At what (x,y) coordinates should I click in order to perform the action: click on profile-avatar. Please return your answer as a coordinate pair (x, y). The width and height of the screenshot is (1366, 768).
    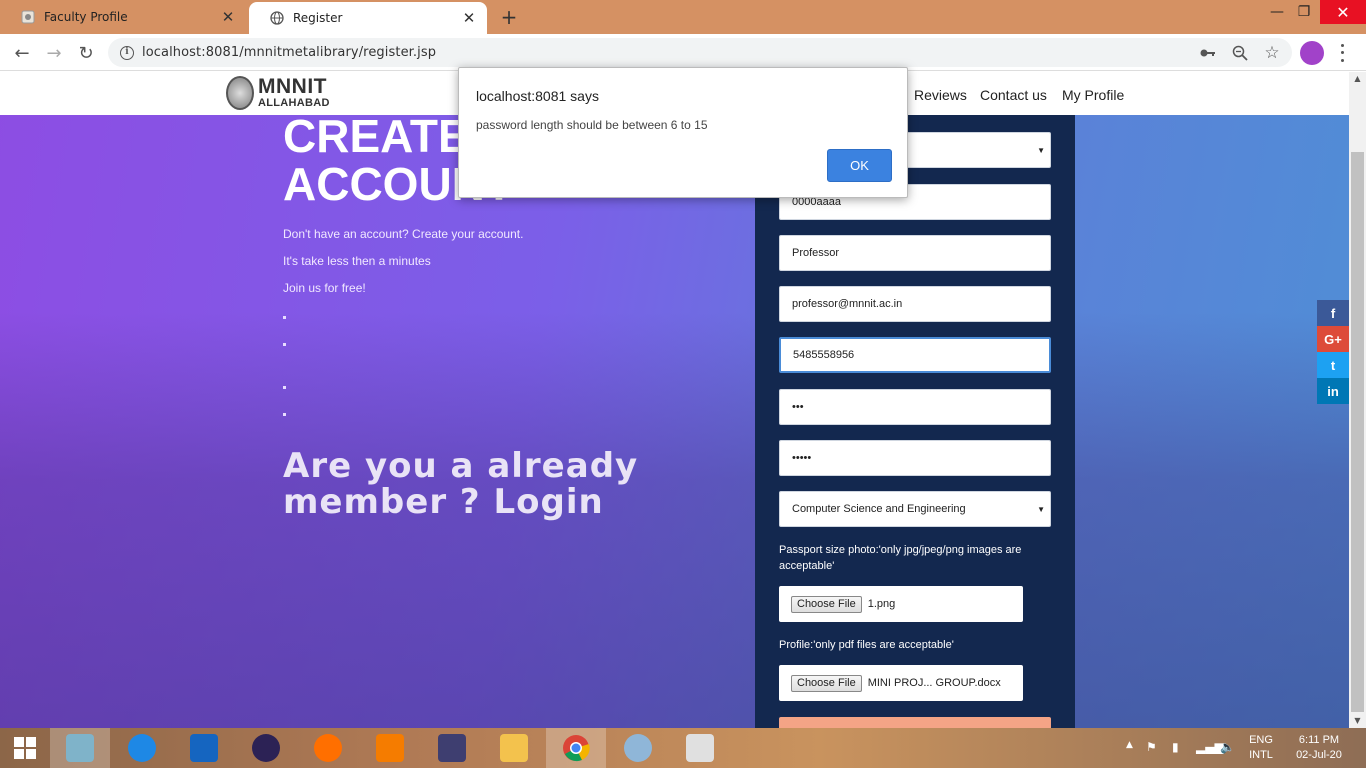
    Looking at the image, I should click on (1312, 53).